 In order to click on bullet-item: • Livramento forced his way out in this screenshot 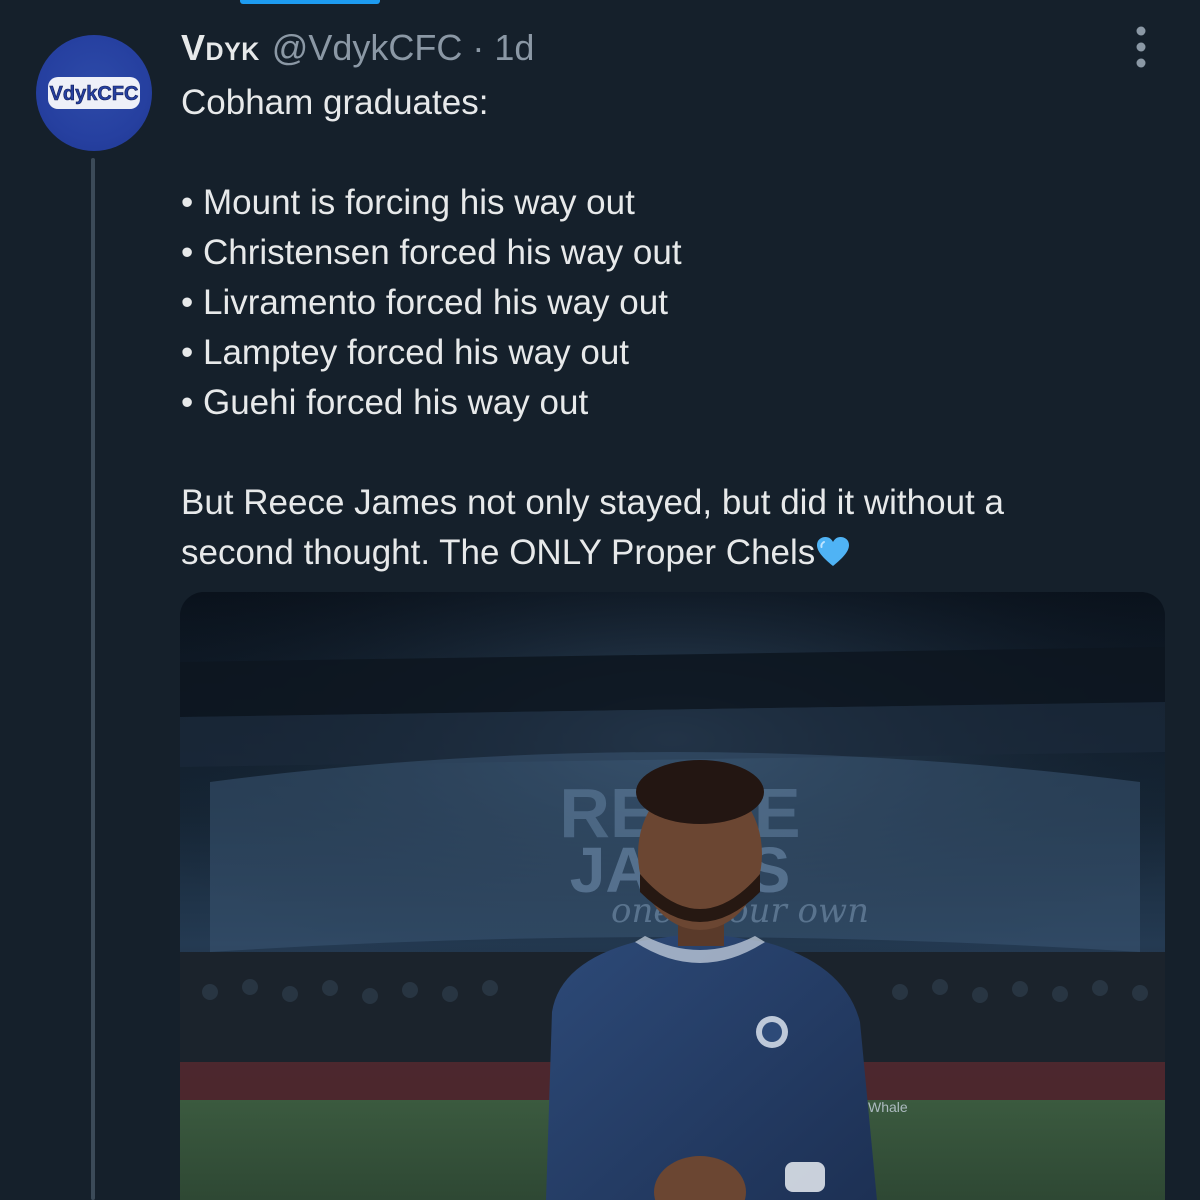, I will do `click(424, 302)`.